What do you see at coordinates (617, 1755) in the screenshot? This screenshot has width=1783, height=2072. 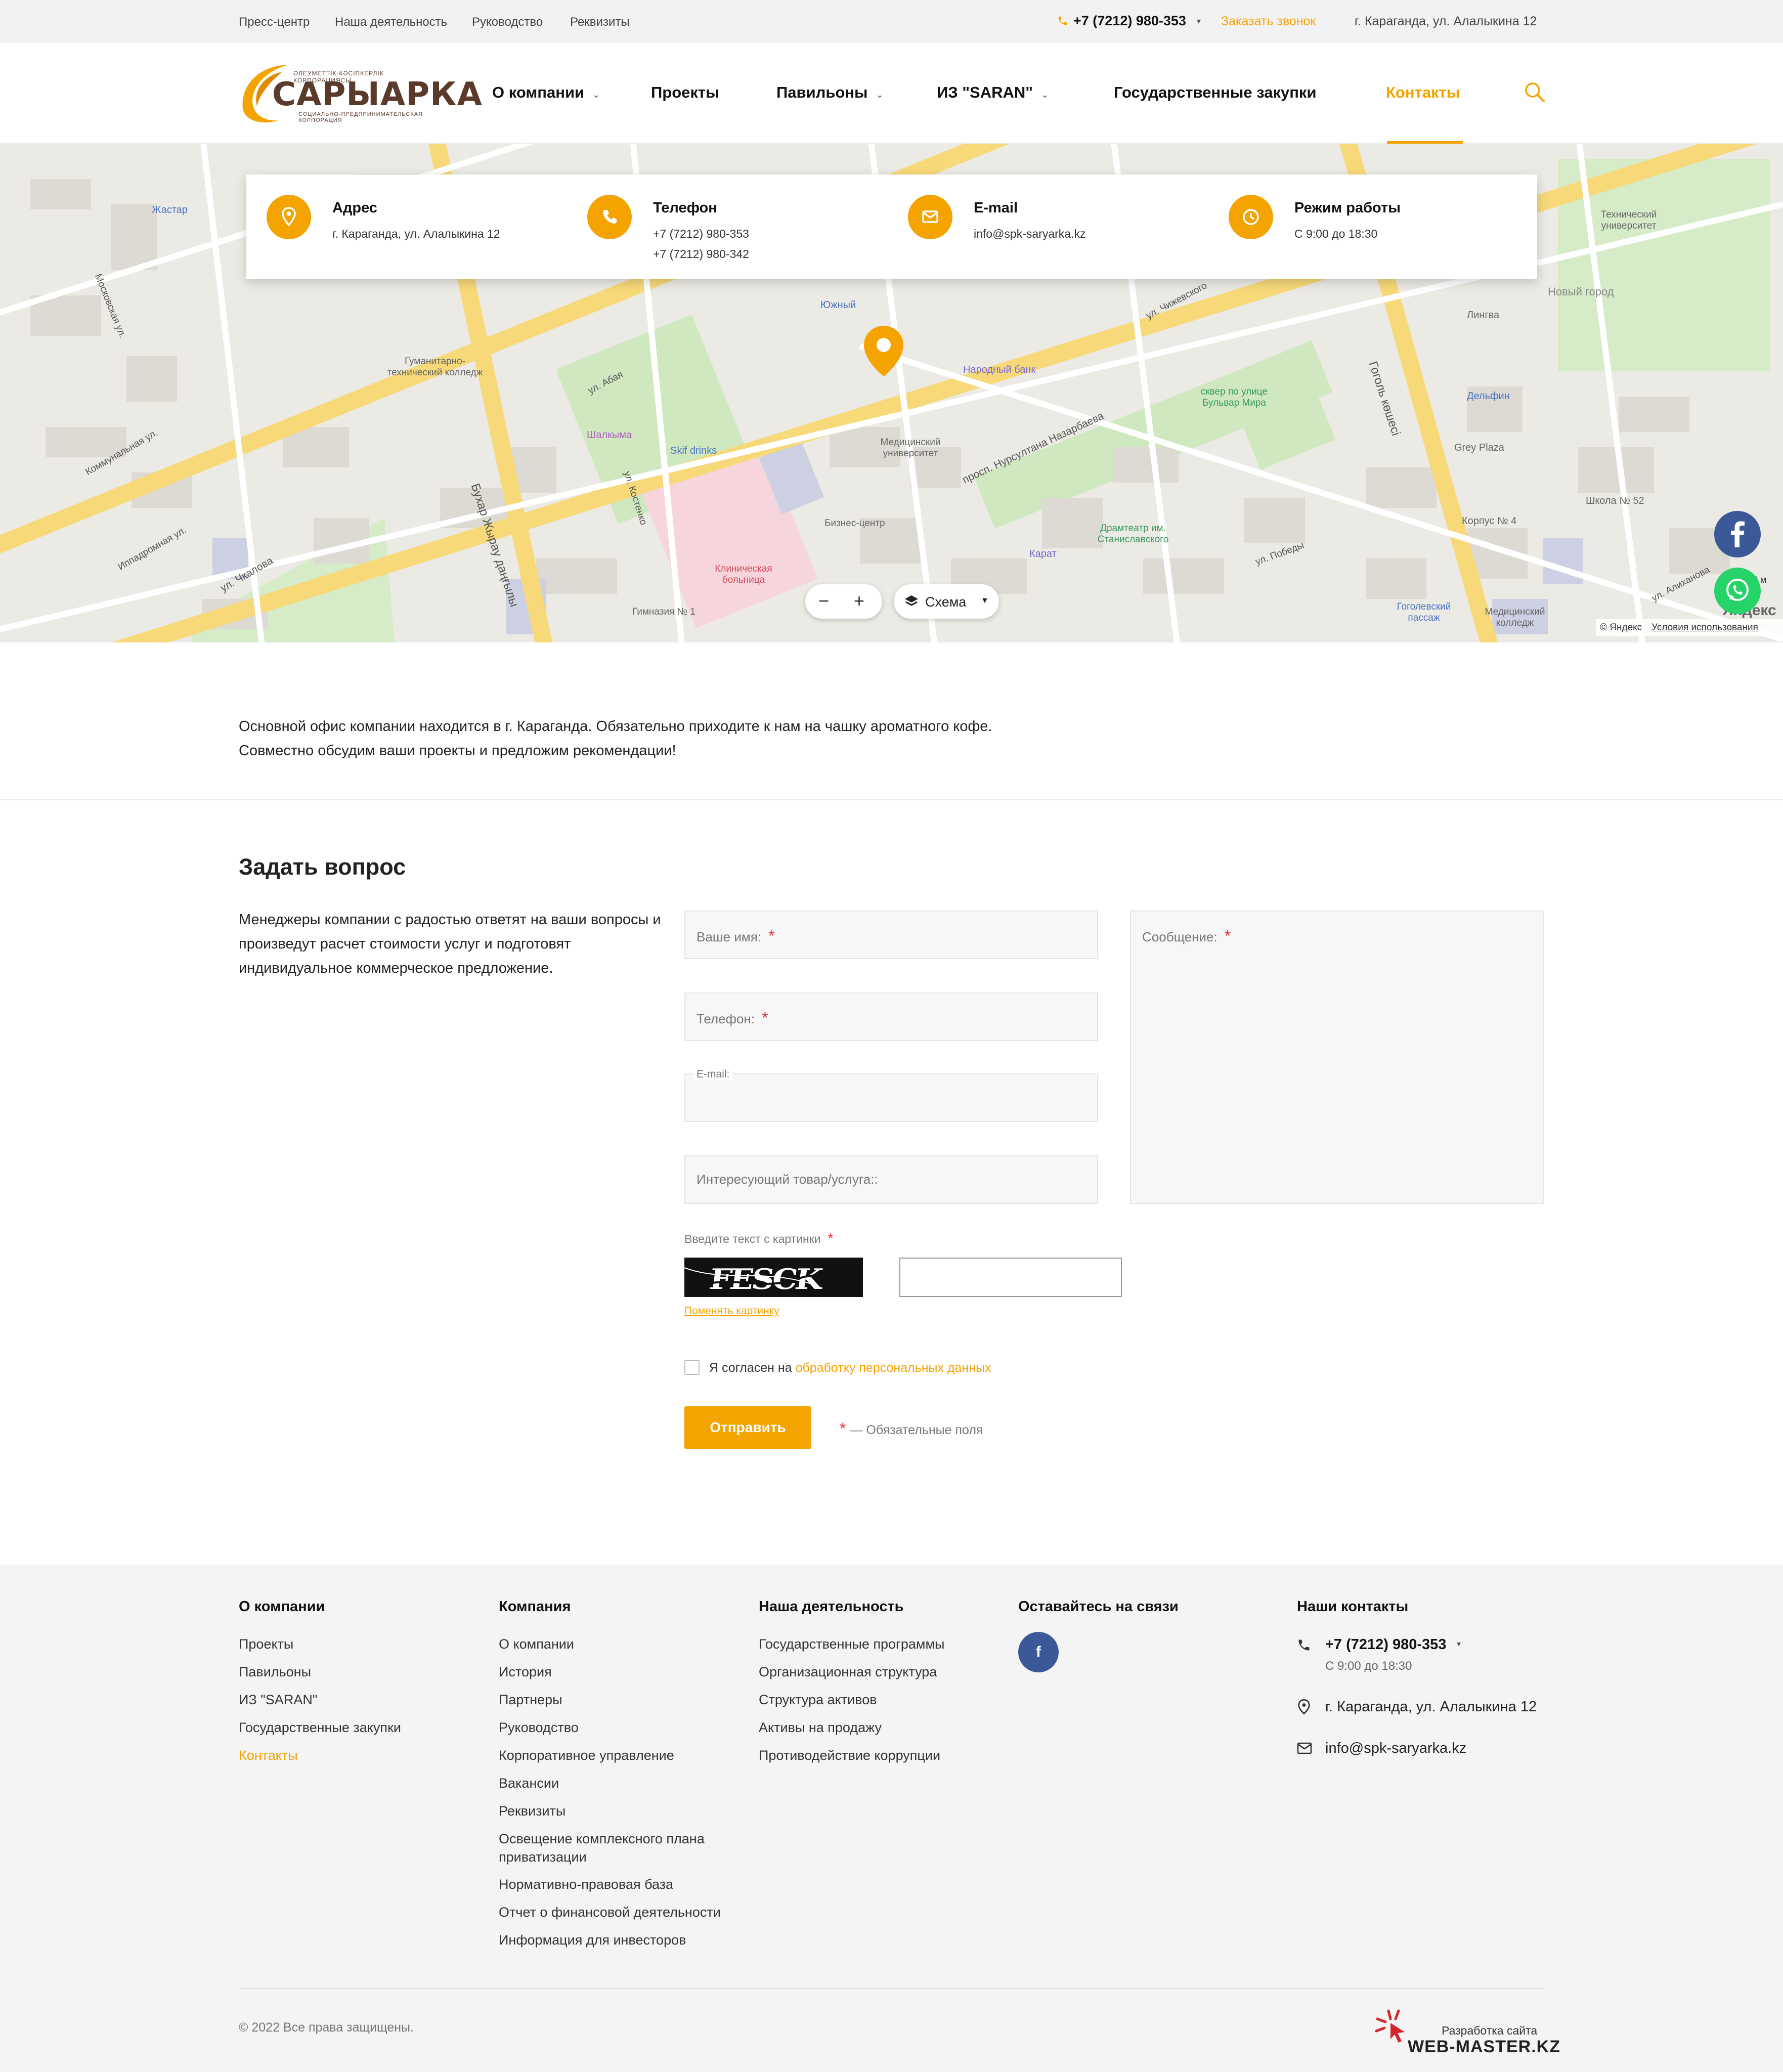 I see `footer-link: Корпоративное управление` at bounding box center [617, 1755].